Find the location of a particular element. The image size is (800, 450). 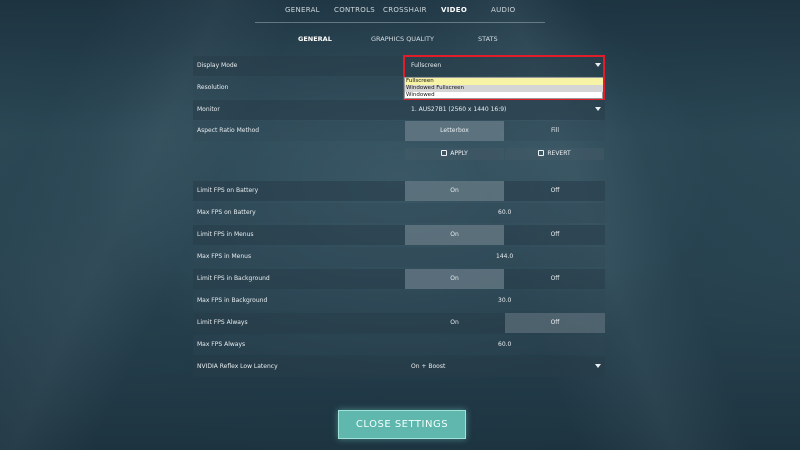

aspect-ratio-label: Aspect Ratio Method is located at coordinates (228, 130).